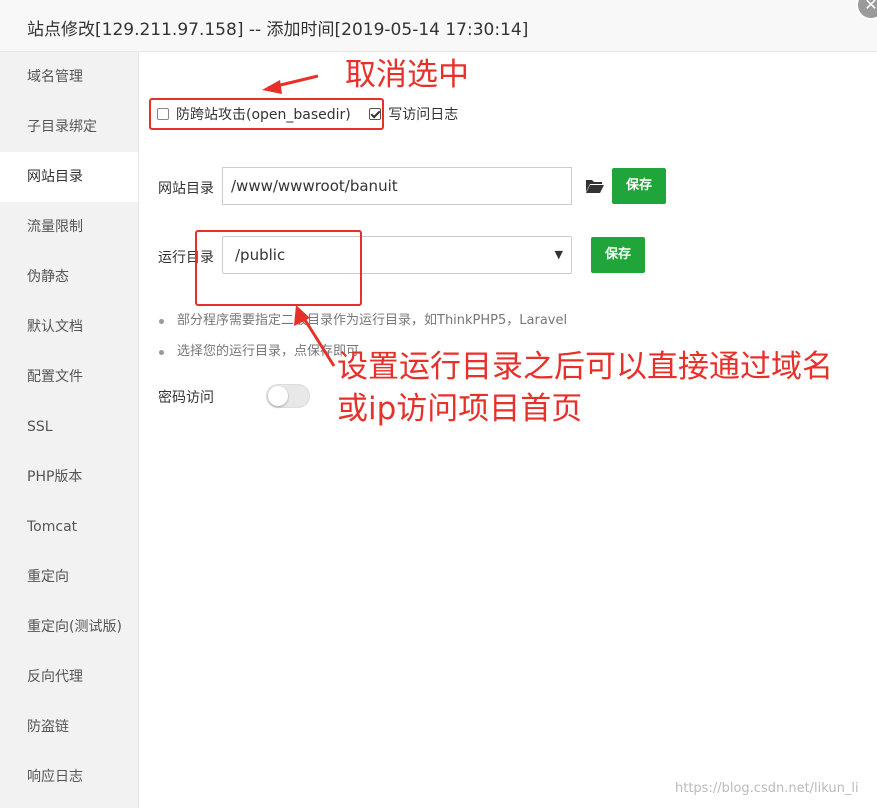 The width and height of the screenshot is (877, 808). What do you see at coordinates (69, 427) in the screenshot?
I see `sidebar-item-ssl: SSL` at bounding box center [69, 427].